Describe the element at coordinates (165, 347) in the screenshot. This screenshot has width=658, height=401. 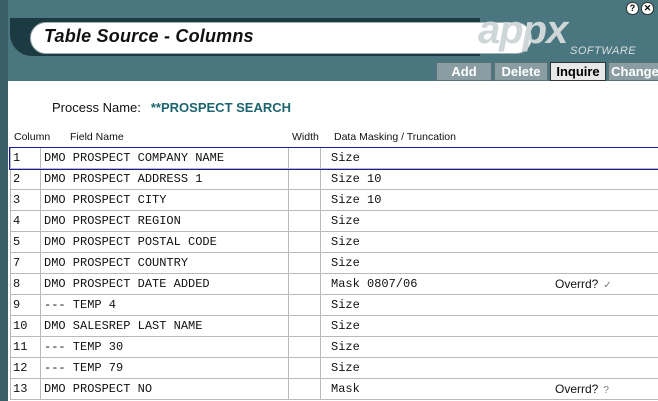
I see `cell-field-name: --- TEMP 30` at that location.